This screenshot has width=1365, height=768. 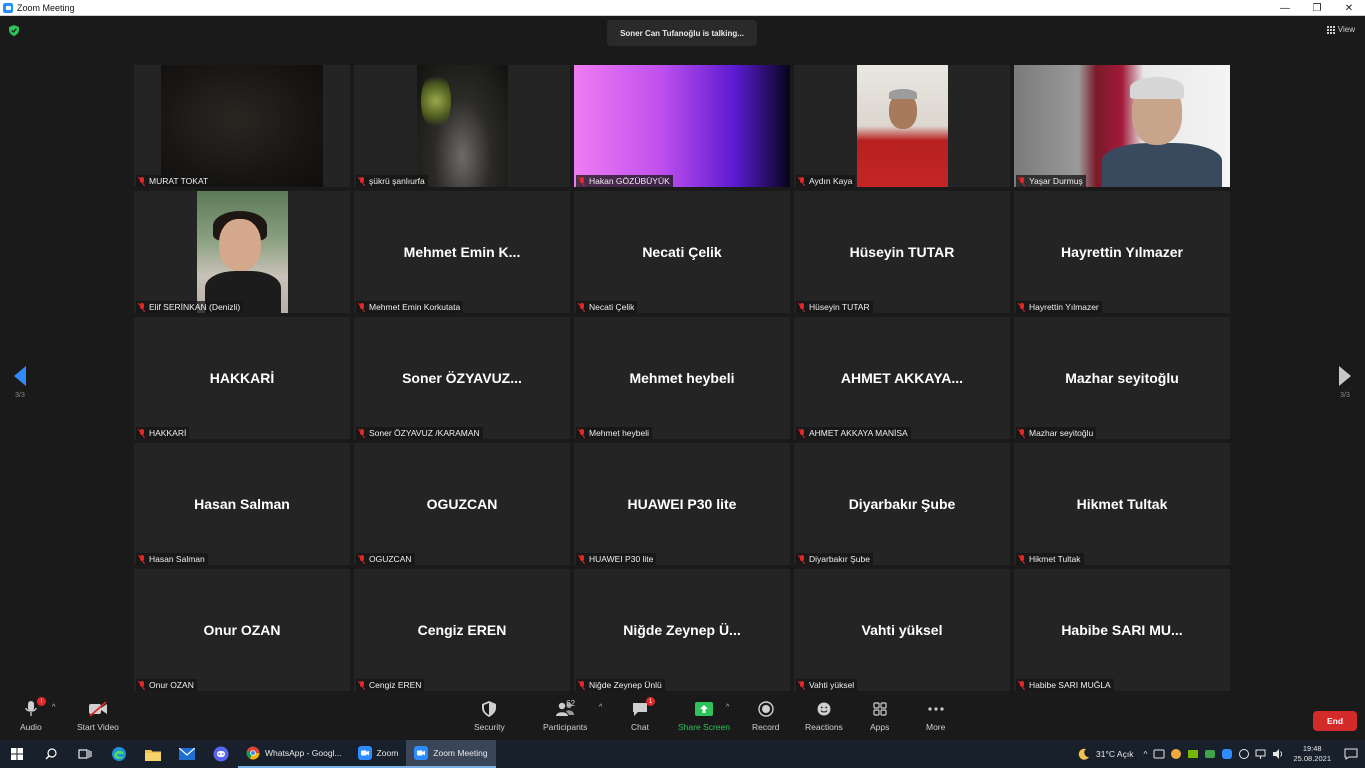 What do you see at coordinates (1340, 29) in the screenshot?
I see `view-button: View` at bounding box center [1340, 29].